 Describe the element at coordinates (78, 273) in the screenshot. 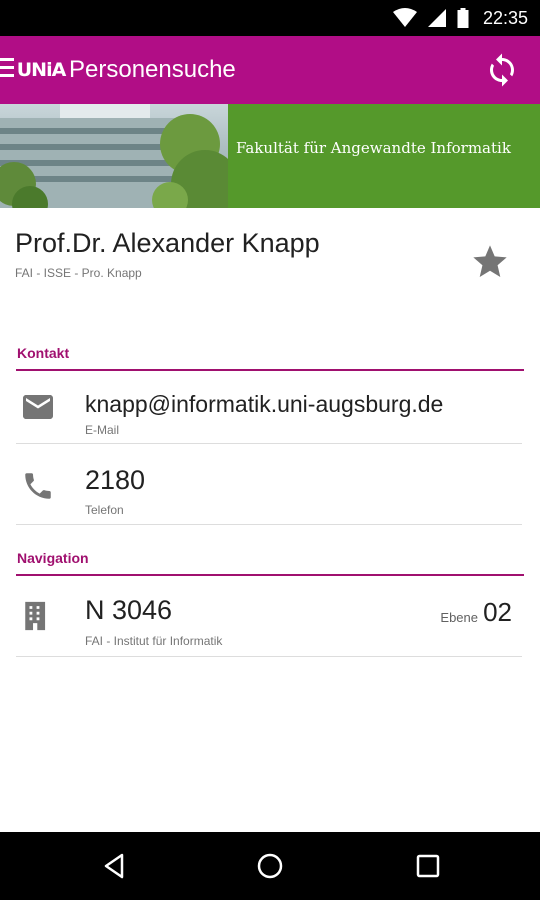

I see `person-subtitle: FAI - ISSE - Pro. Knapp` at that location.